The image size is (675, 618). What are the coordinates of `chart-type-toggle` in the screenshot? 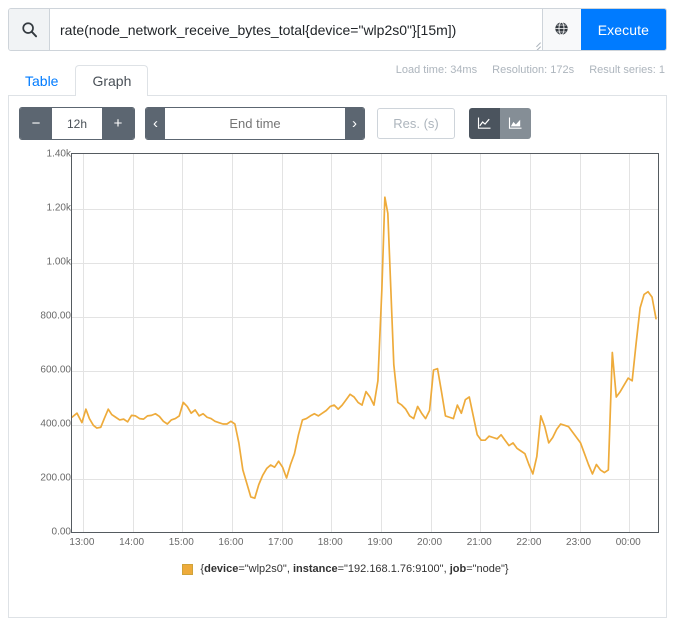 It's located at (500, 123).